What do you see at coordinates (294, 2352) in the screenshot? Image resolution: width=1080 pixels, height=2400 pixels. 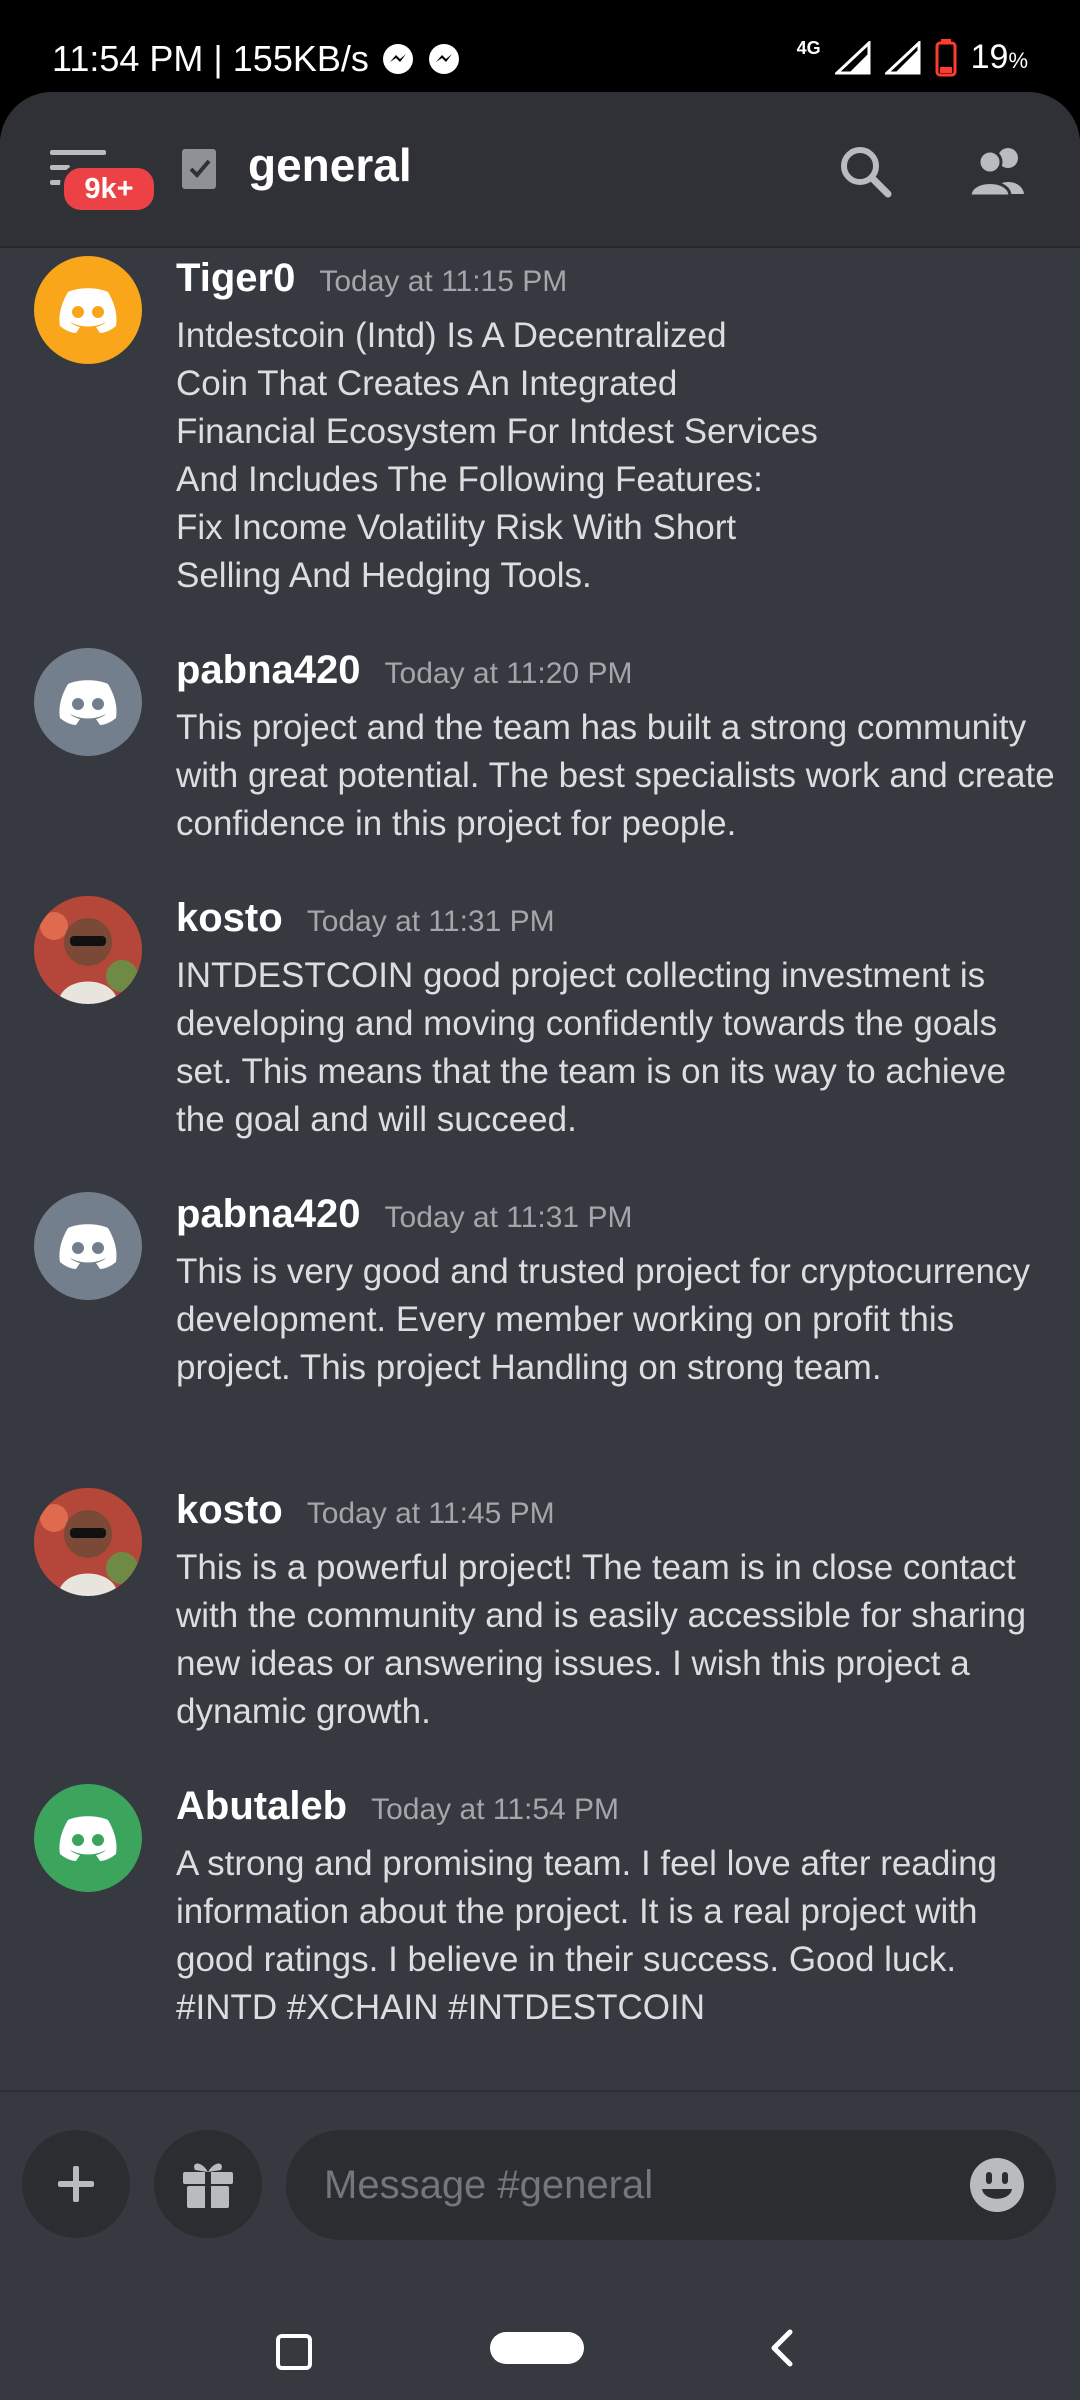 I see `recents-button` at bounding box center [294, 2352].